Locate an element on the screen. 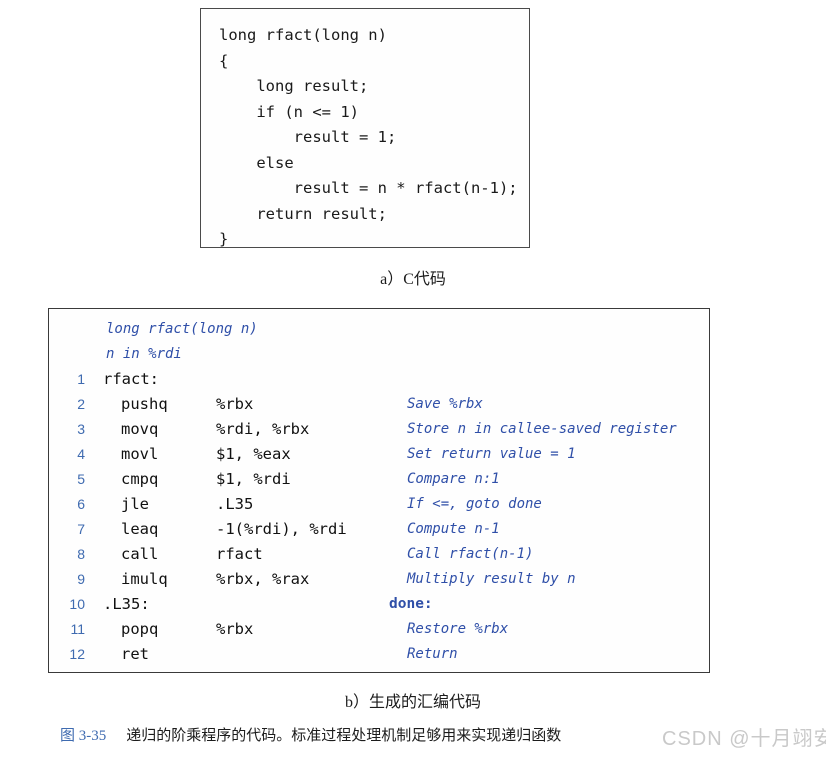  figure-caption-text: 递归的阶乘程序的代码。标准过程处理机制足够用来实现递归函数 is located at coordinates (344, 736).